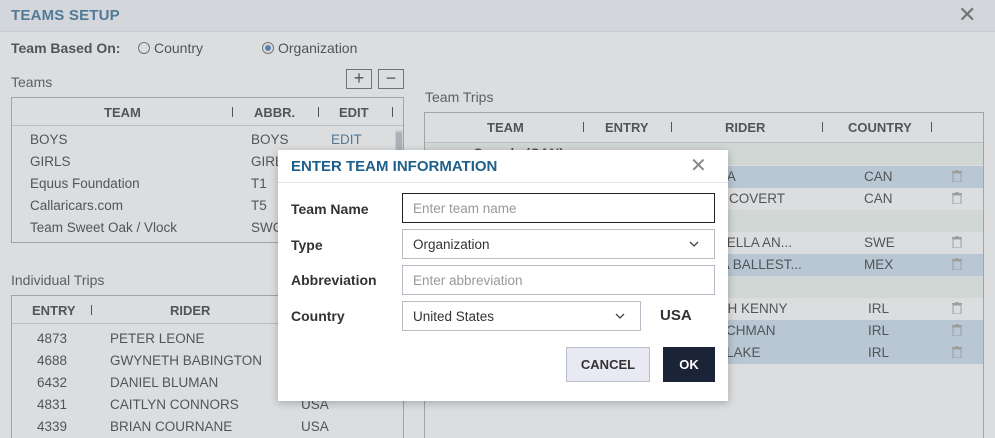 This screenshot has width=995, height=438. Describe the element at coordinates (451, 244) in the screenshot. I see `type-select-value: Organization` at that location.